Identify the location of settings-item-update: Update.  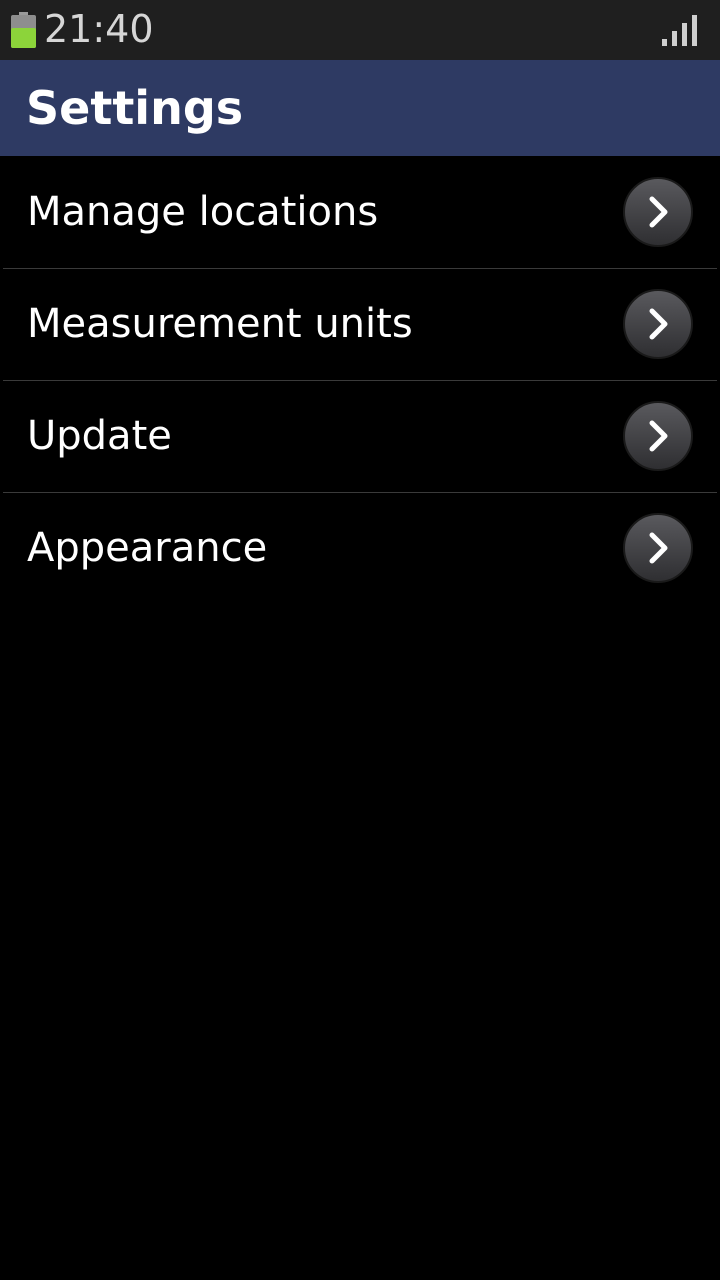
(360, 436).